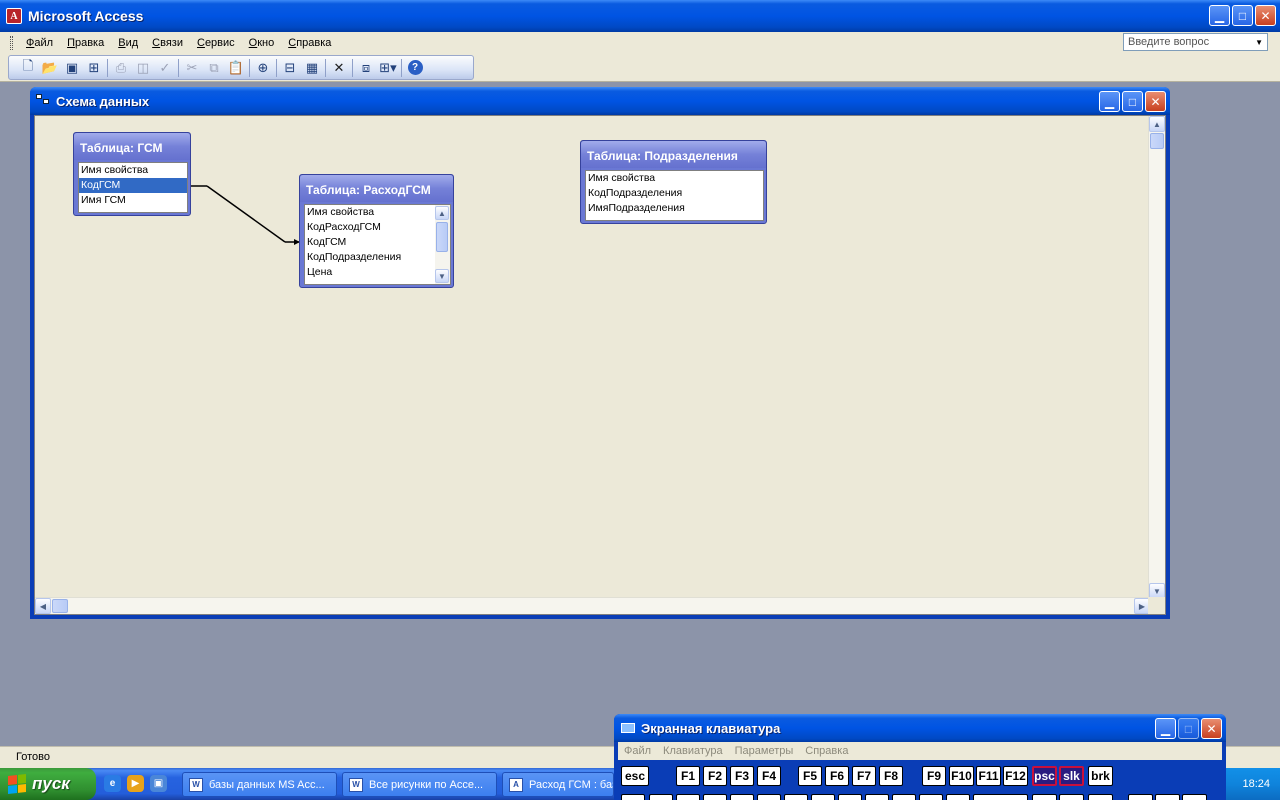  Describe the element at coordinates (43, 606) in the screenshot. I see `scroll-left-button: ◀` at that location.